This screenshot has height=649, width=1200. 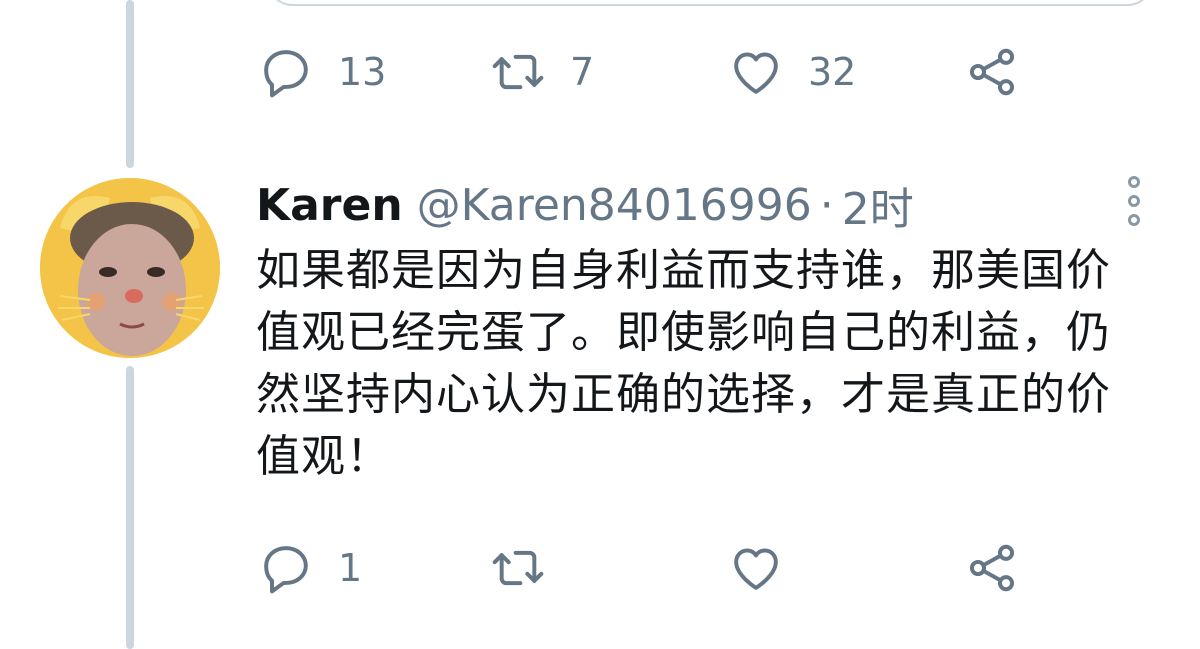 I want to click on avatar, so click(x=130, y=268).